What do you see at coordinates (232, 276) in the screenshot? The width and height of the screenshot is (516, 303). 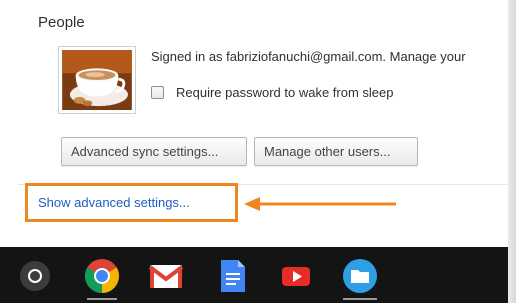 I see `docs-icon` at bounding box center [232, 276].